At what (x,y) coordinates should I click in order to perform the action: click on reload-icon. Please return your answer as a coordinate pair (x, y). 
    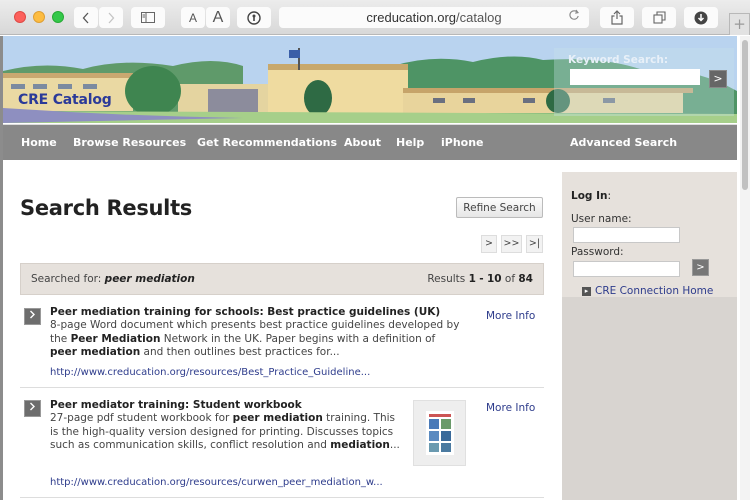
    Looking at the image, I should click on (574, 16).